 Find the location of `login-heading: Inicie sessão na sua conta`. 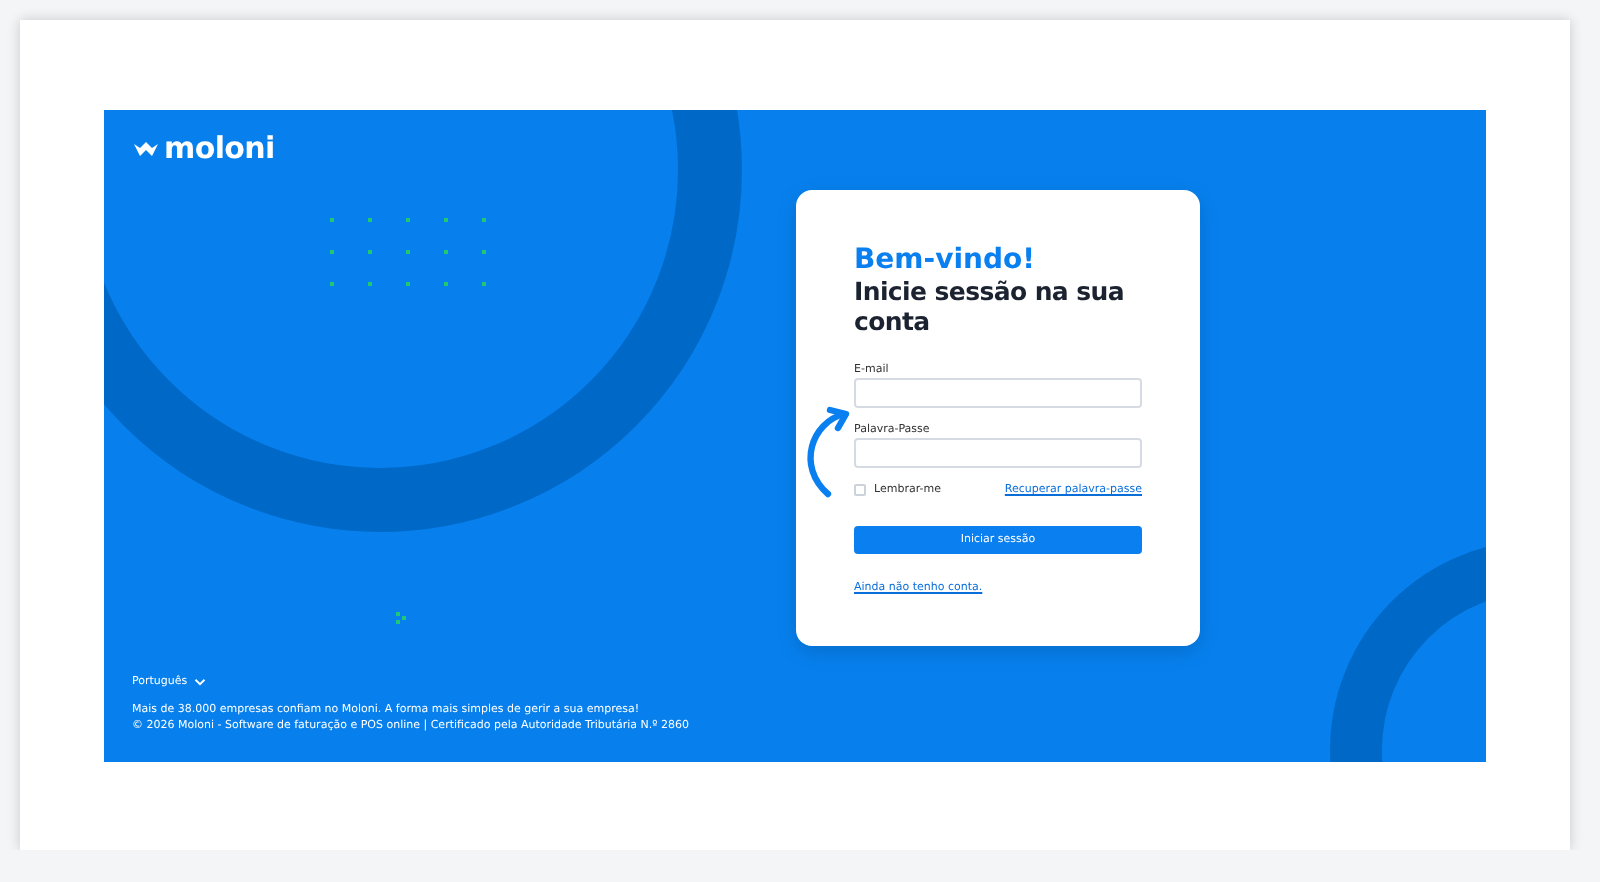

login-heading: Inicie sessão na sua conta is located at coordinates (990, 306).